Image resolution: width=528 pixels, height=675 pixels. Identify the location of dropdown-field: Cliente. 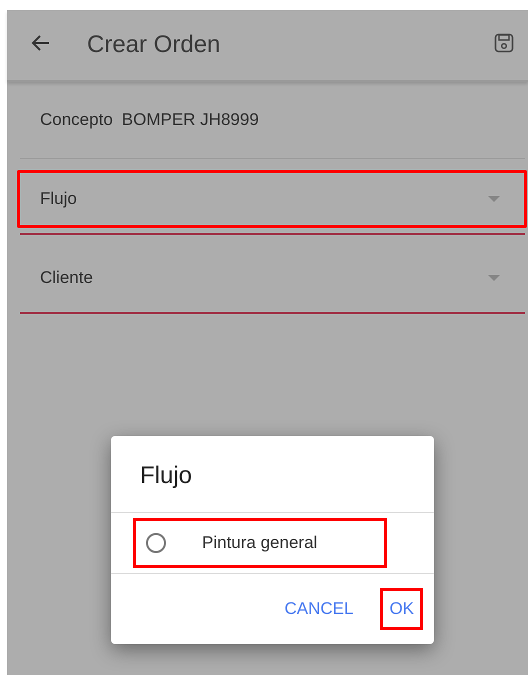
(272, 278).